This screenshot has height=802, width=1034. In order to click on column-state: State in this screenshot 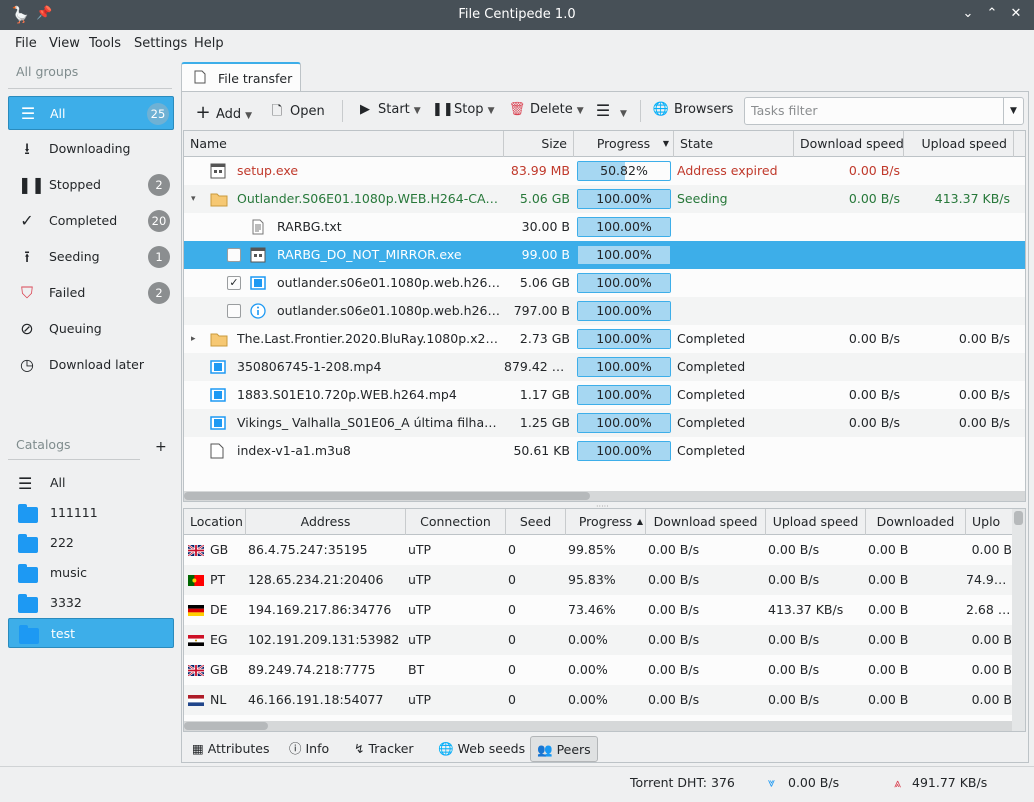, I will do `click(734, 144)`.